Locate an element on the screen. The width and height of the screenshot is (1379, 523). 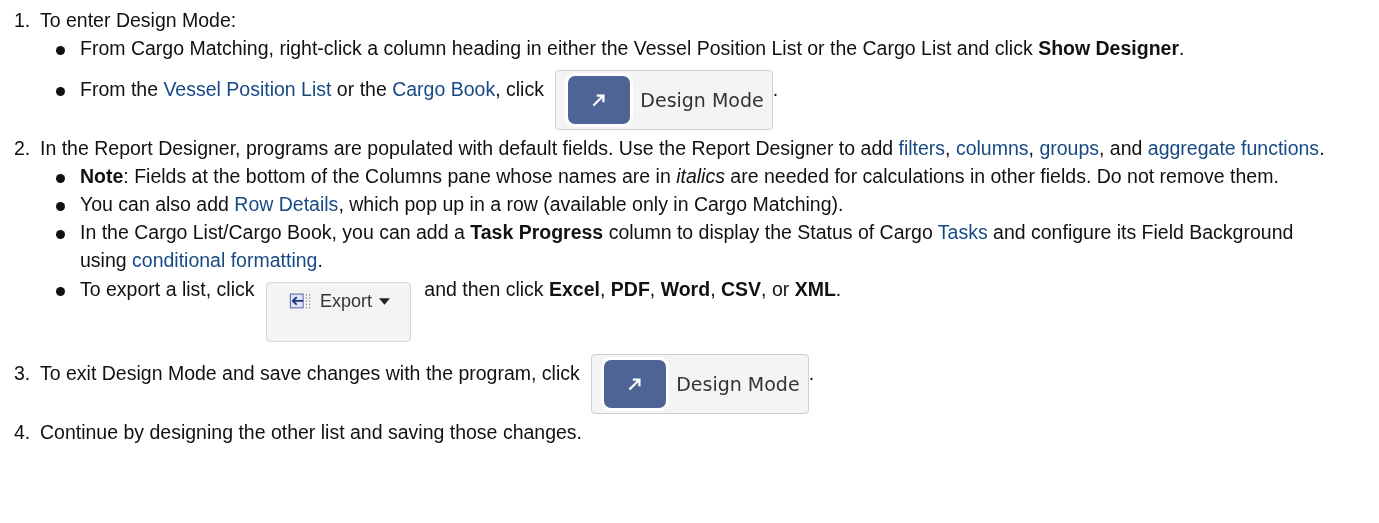
export-icon is located at coordinates (300, 301).